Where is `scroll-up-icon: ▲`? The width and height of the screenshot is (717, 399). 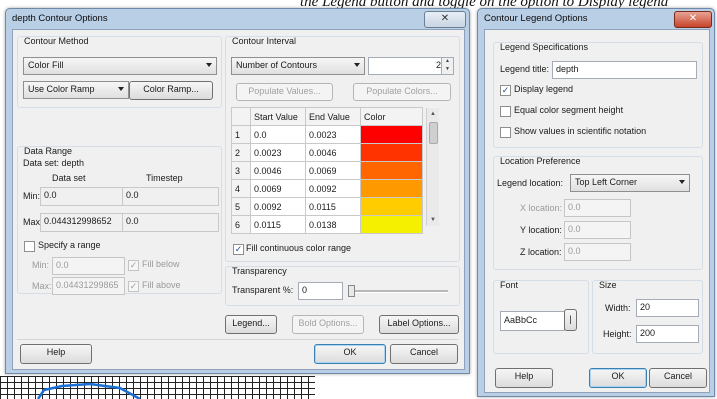 scroll-up-icon: ▲ is located at coordinates (433, 114).